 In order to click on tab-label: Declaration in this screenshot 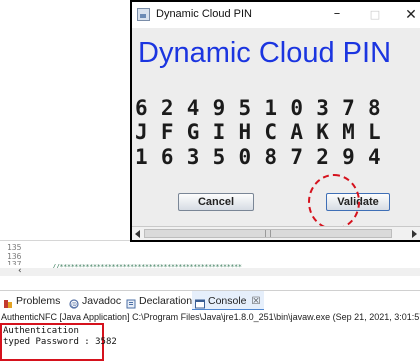, I will do `click(166, 301)`.